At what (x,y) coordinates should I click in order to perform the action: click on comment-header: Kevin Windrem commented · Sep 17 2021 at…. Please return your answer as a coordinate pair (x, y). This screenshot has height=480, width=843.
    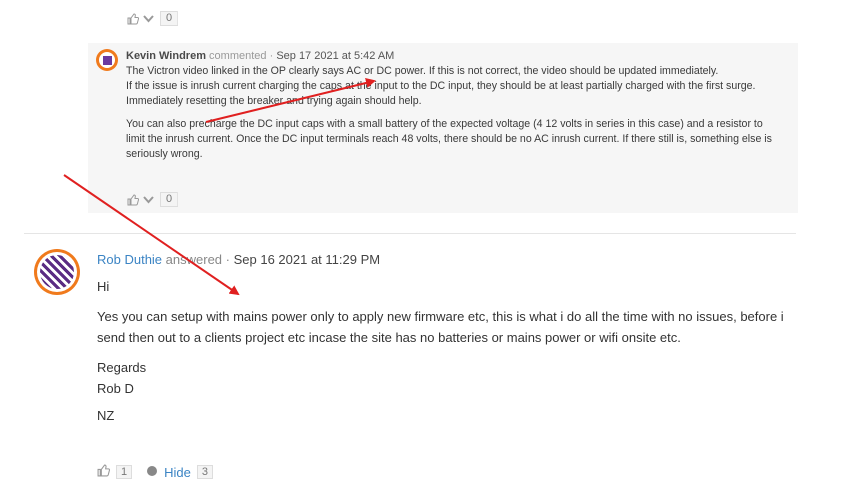
    Looking at the image, I should click on (260, 56).